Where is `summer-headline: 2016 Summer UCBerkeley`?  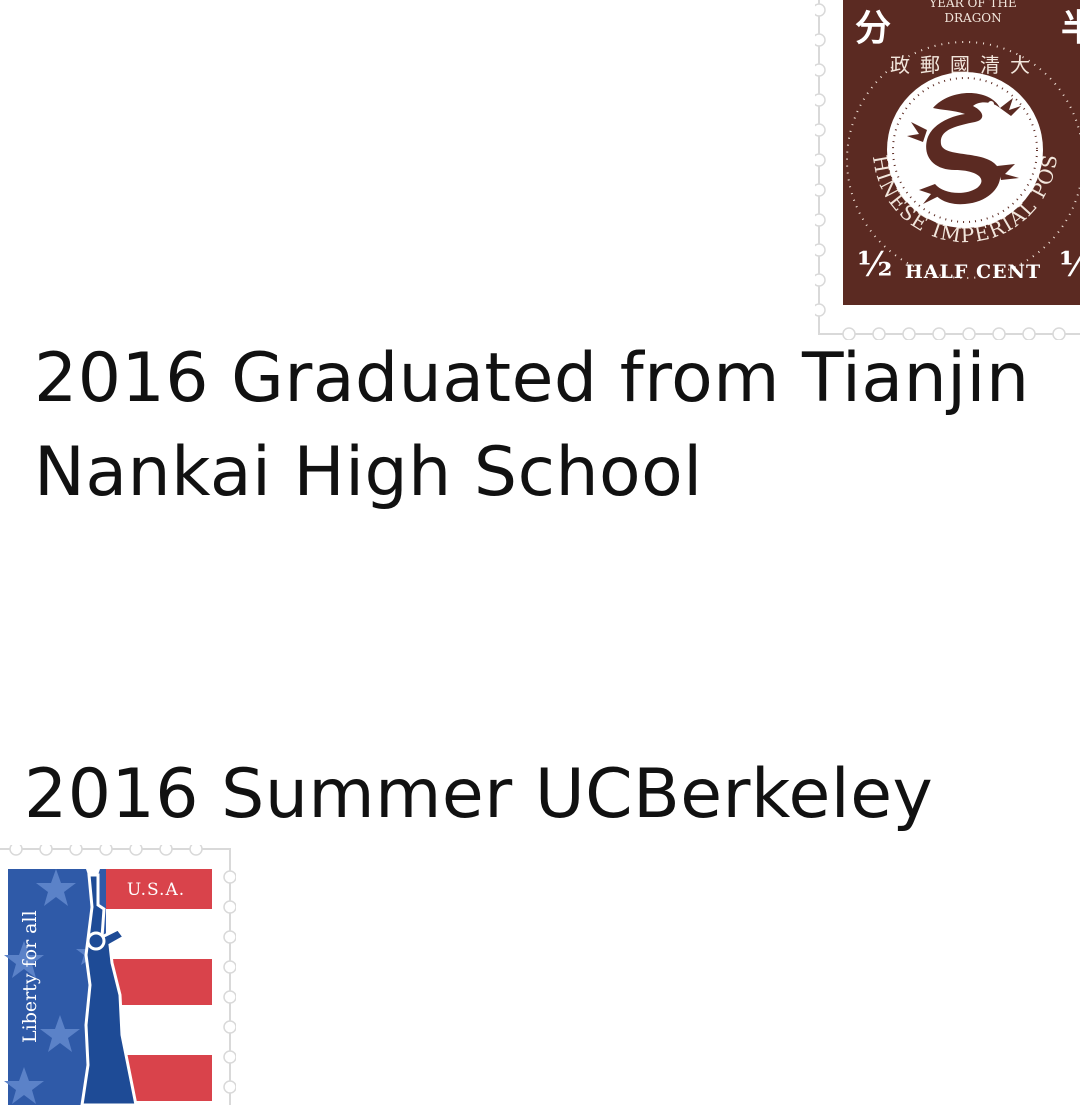 summer-headline: 2016 Summer UCBerkeley is located at coordinates (479, 794).